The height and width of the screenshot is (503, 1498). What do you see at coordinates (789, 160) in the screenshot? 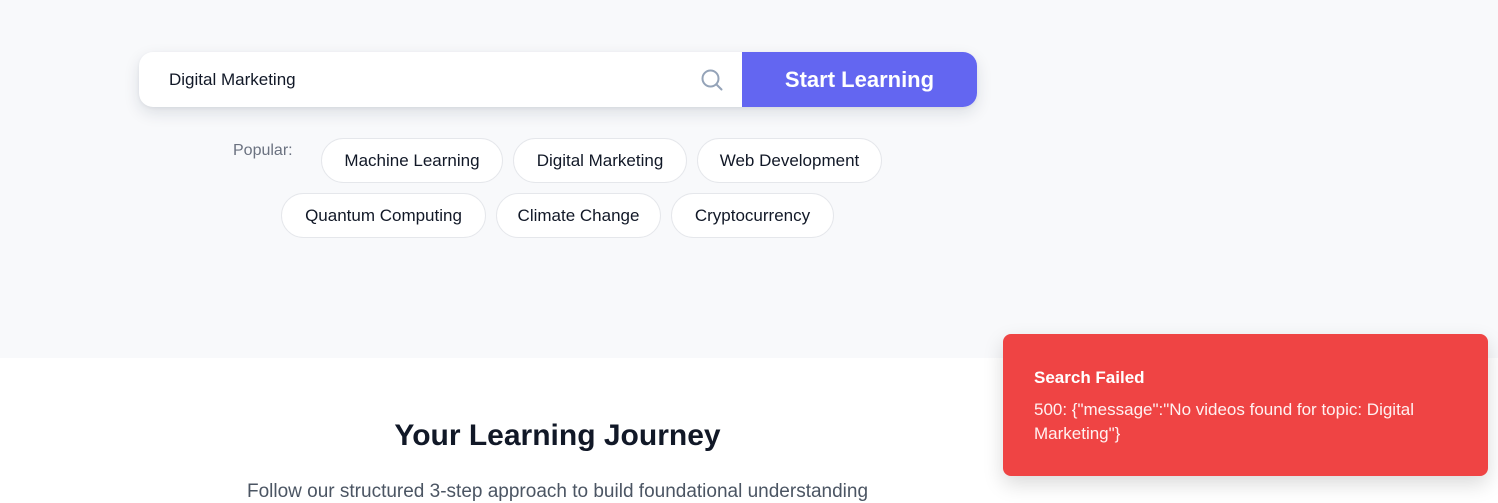
I see `popular-topic-chip: Web Development` at bounding box center [789, 160].